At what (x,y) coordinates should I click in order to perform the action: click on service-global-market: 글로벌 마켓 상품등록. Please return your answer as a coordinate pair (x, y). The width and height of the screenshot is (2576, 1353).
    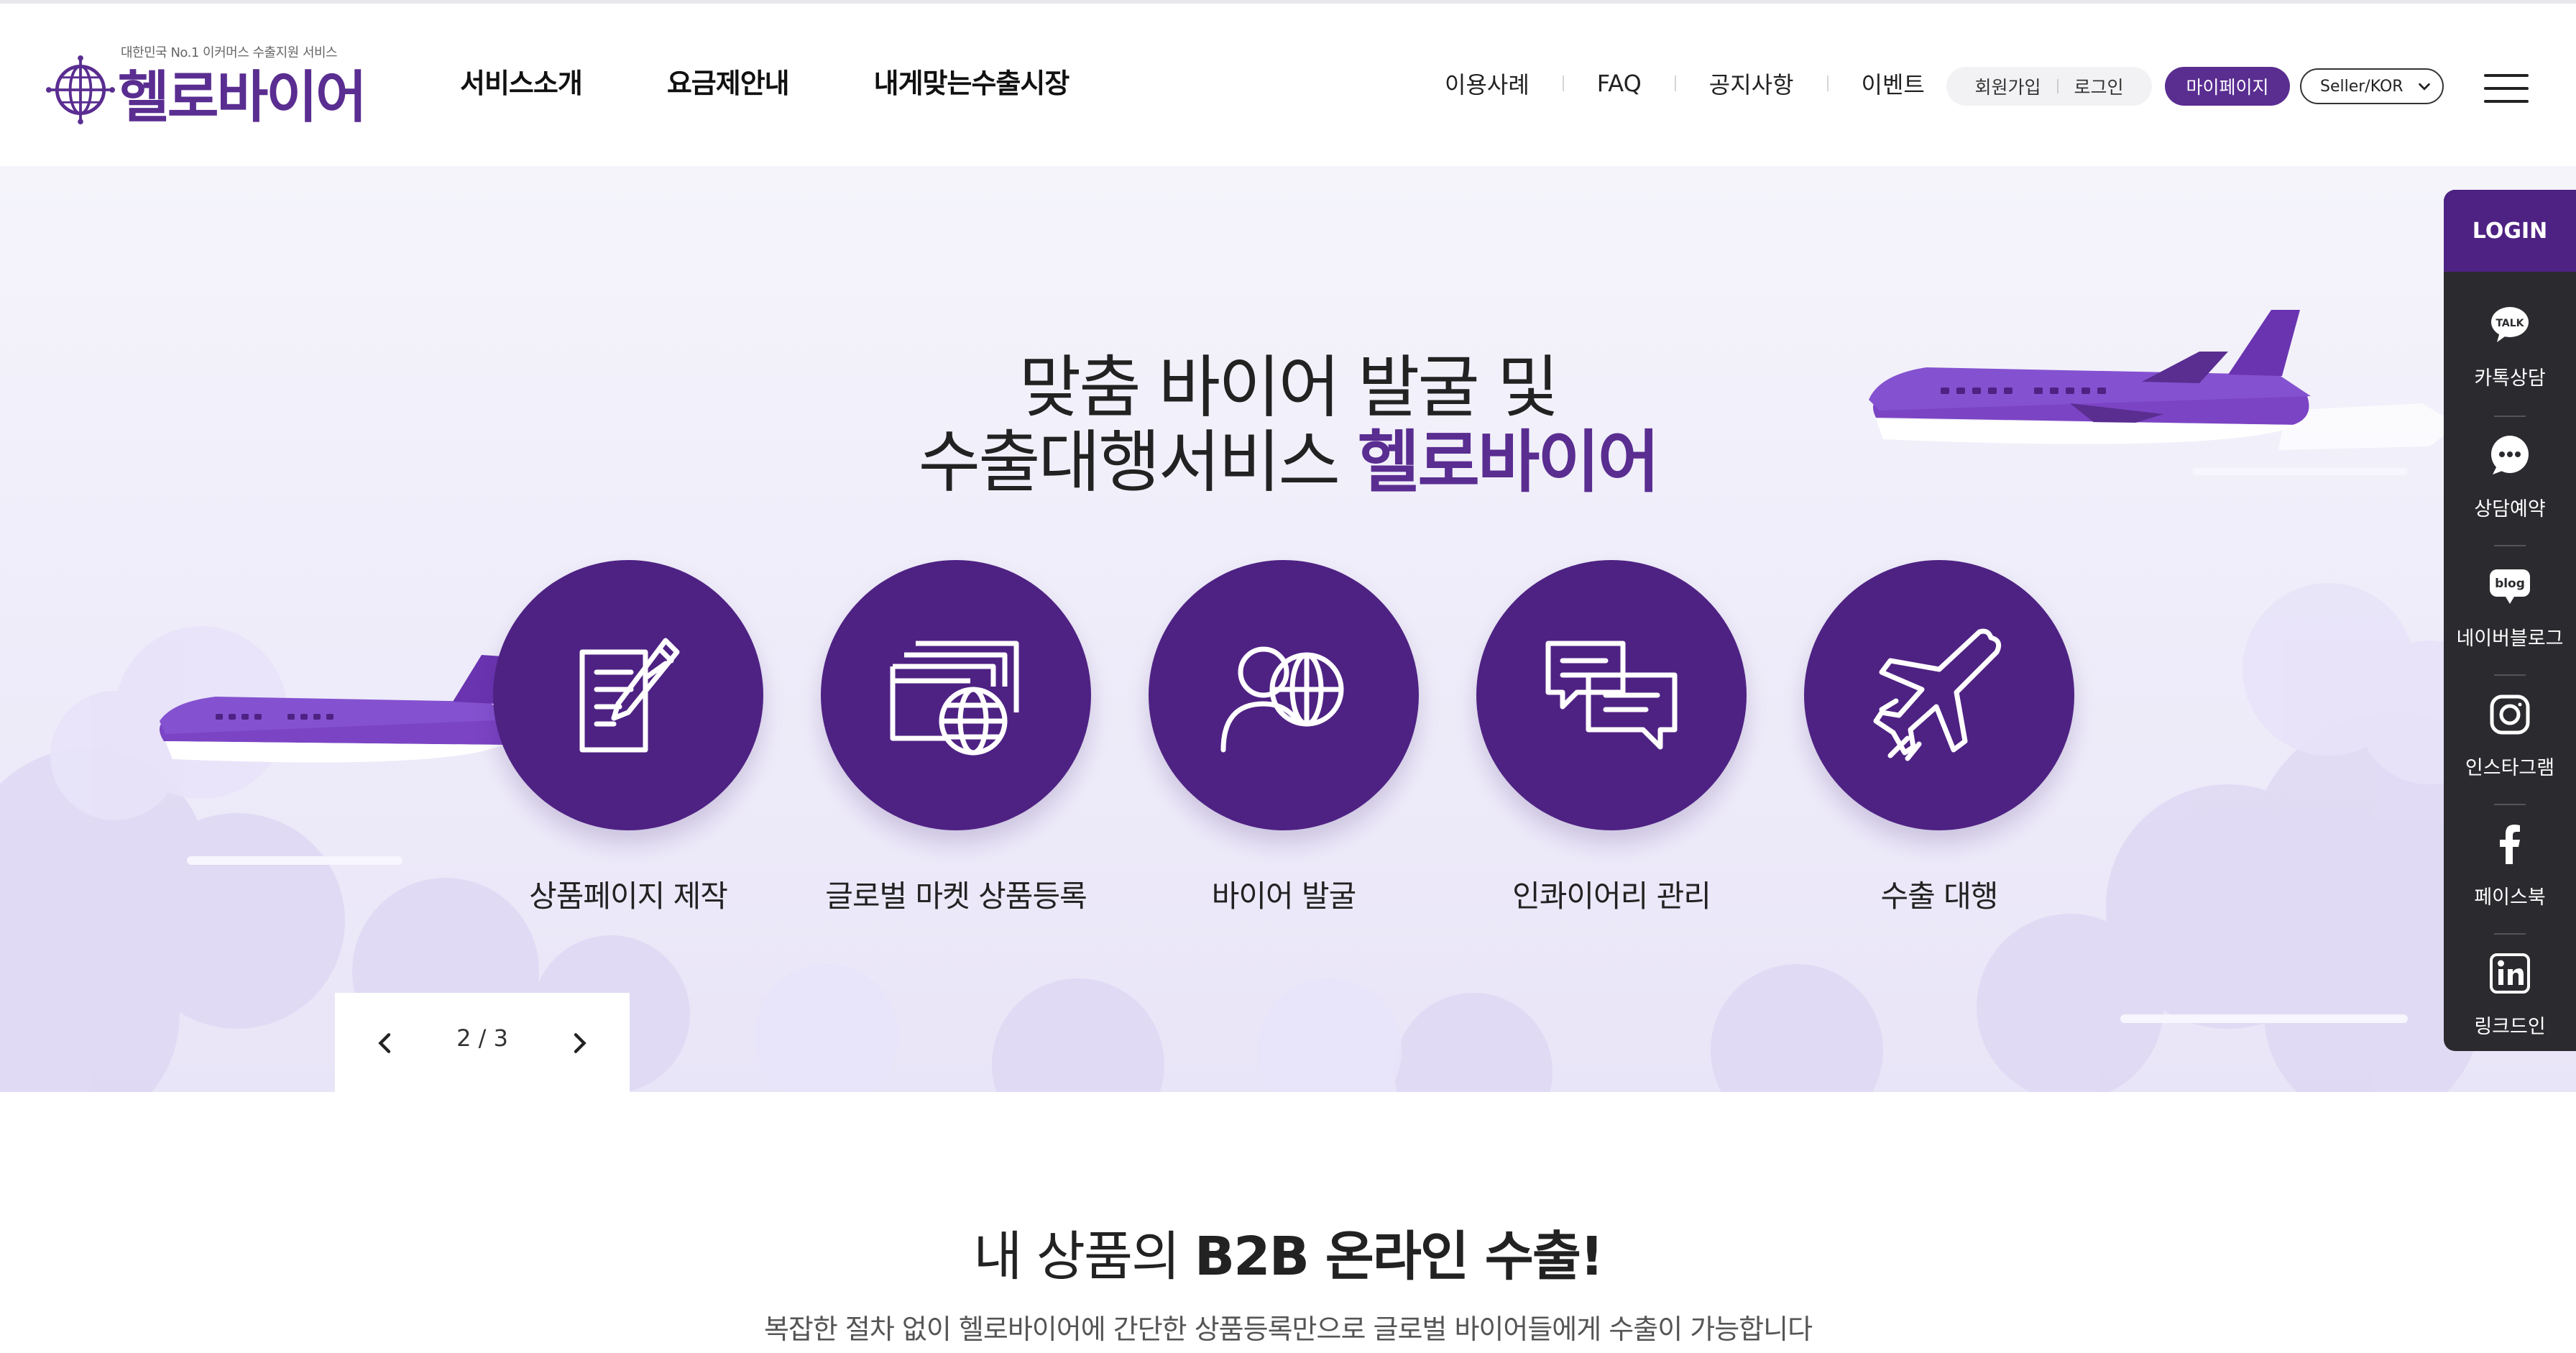
    Looking at the image, I should click on (956, 747).